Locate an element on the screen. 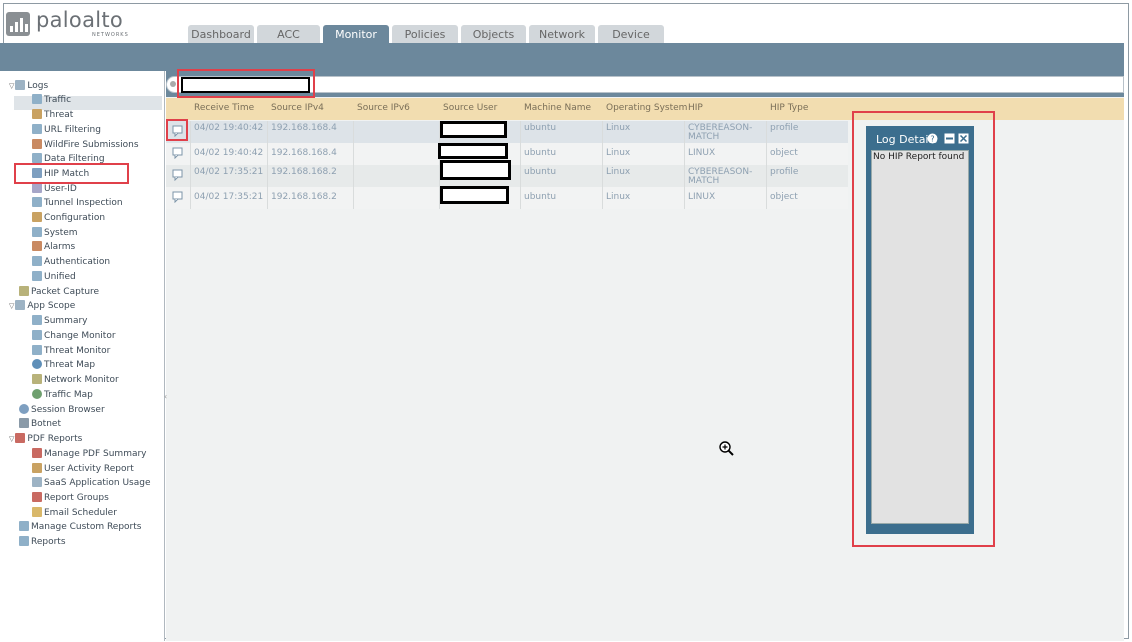 The width and height of the screenshot is (1132, 642). tab-acc: ACC is located at coordinates (288, 34).